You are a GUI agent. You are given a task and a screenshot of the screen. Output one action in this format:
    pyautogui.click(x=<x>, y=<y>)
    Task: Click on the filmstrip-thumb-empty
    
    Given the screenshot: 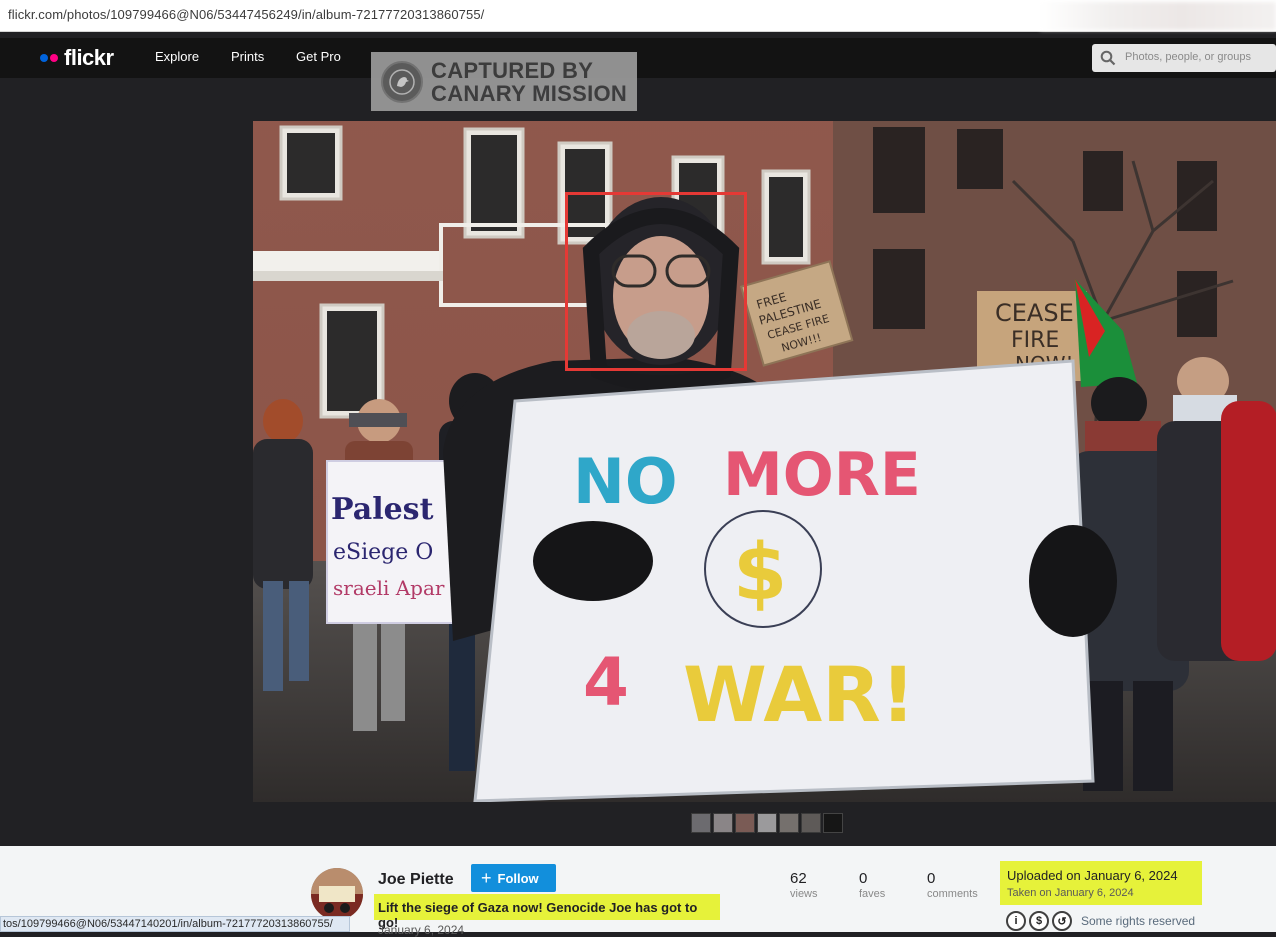 What is the action you would take?
    pyautogui.click(x=833, y=823)
    